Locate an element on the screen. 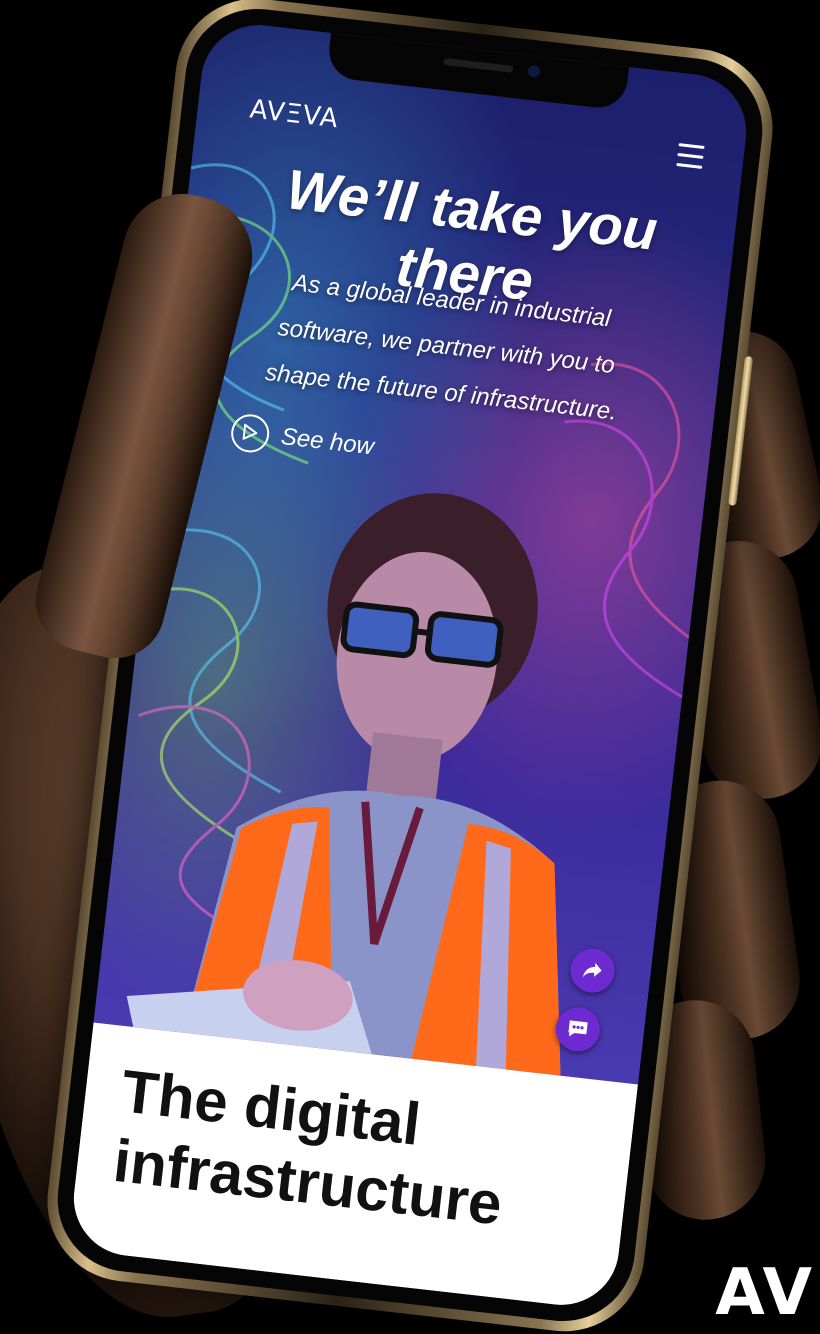 The image size is (820, 1334). see-how-label: See how is located at coordinates (327, 442).